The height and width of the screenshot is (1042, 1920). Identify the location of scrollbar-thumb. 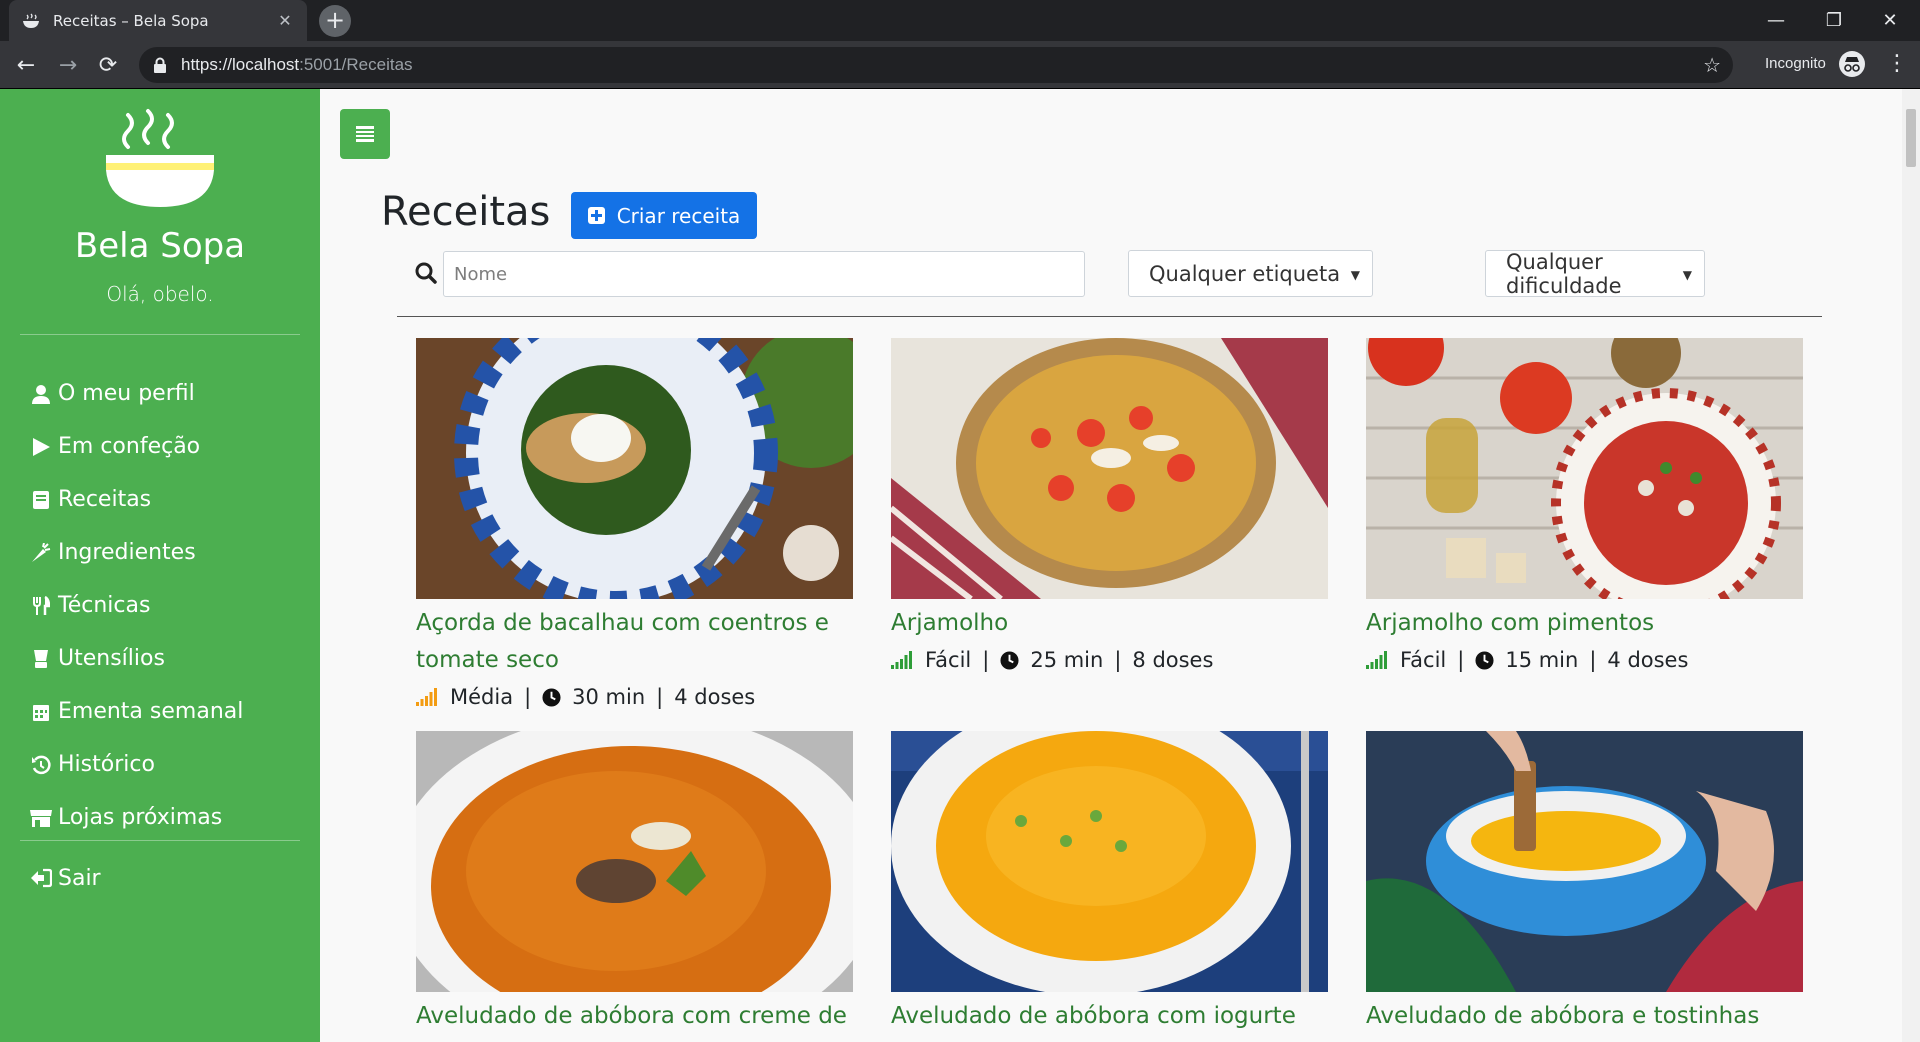
(1911, 138).